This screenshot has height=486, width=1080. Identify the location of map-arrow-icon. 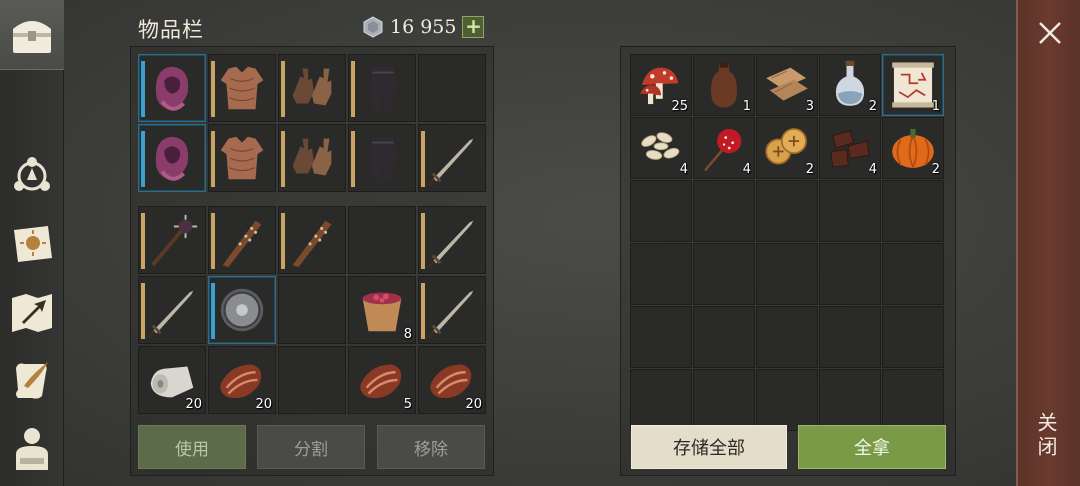
(32, 313).